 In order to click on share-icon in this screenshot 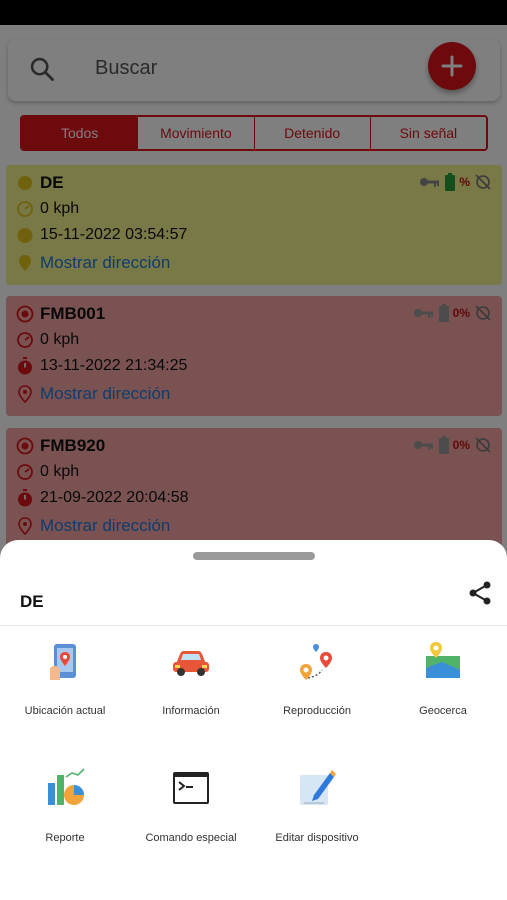, I will do `click(480, 593)`.